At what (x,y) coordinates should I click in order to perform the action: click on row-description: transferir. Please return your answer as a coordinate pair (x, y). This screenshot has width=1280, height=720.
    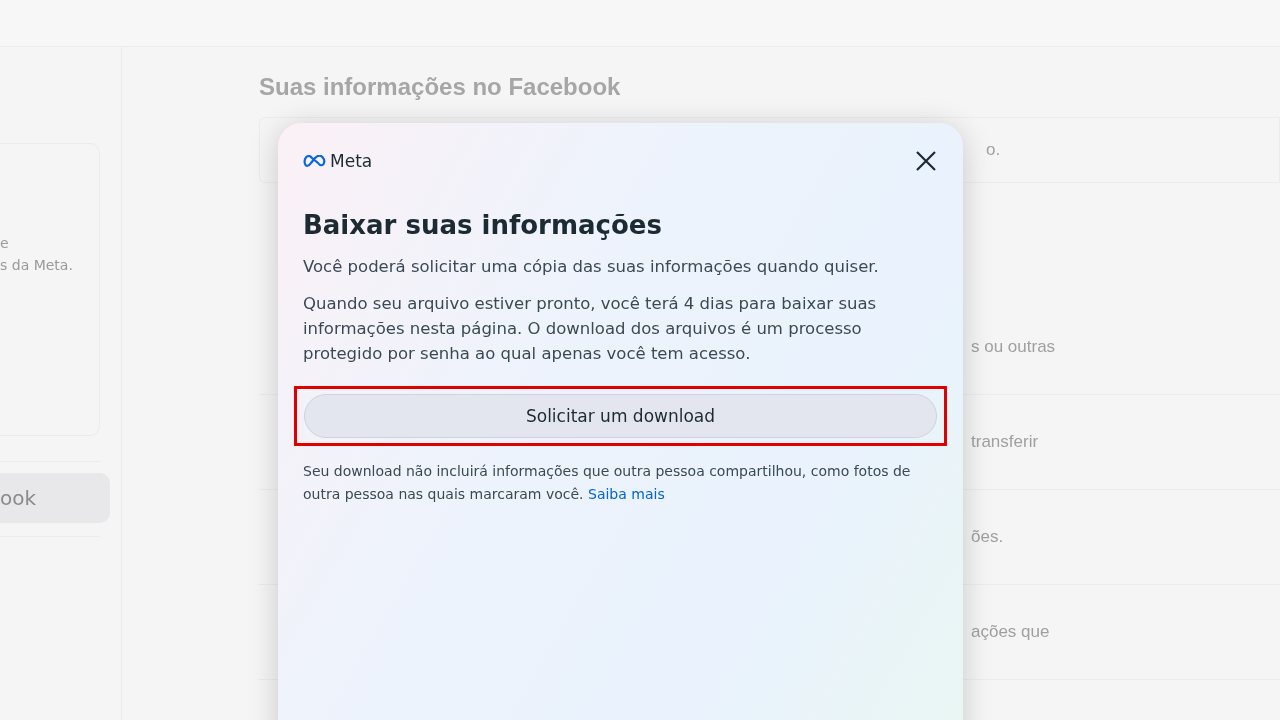
    Looking at the image, I should click on (1005, 442).